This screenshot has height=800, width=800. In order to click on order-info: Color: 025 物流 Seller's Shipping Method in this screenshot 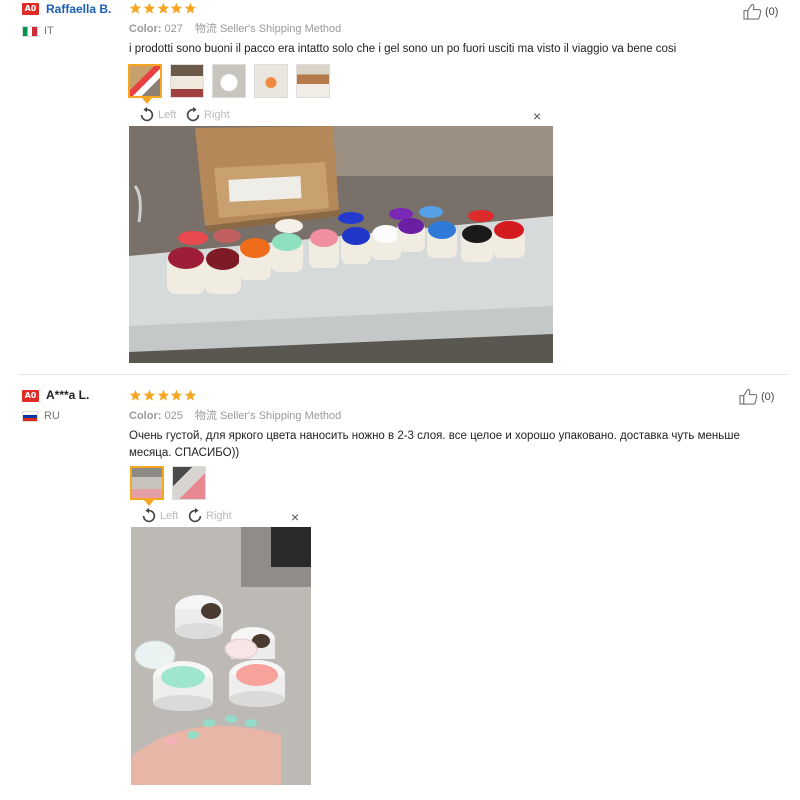, I will do `click(235, 415)`.